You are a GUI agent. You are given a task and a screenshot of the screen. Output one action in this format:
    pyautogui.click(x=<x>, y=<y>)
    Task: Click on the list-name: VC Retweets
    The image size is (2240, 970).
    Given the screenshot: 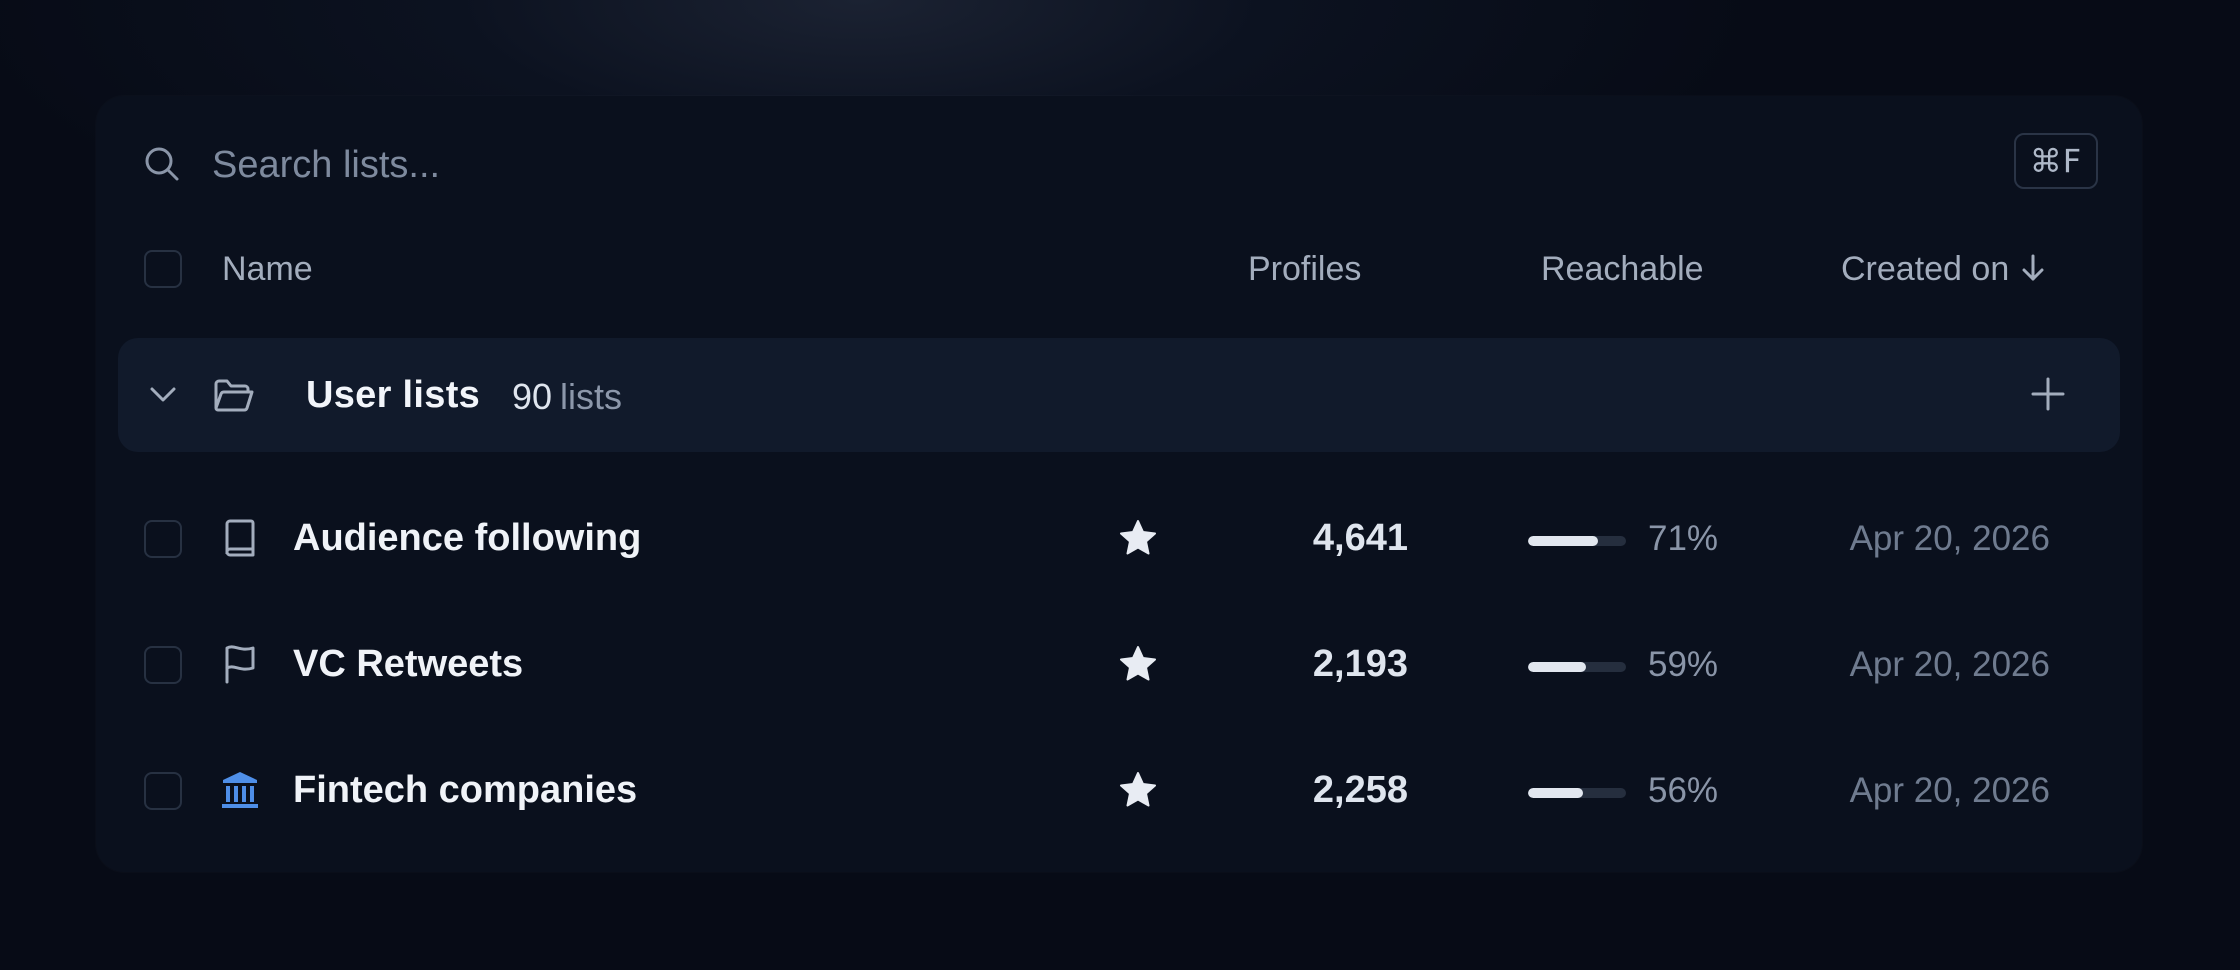 What is the action you would take?
    pyautogui.click(x=408, y=664)
    